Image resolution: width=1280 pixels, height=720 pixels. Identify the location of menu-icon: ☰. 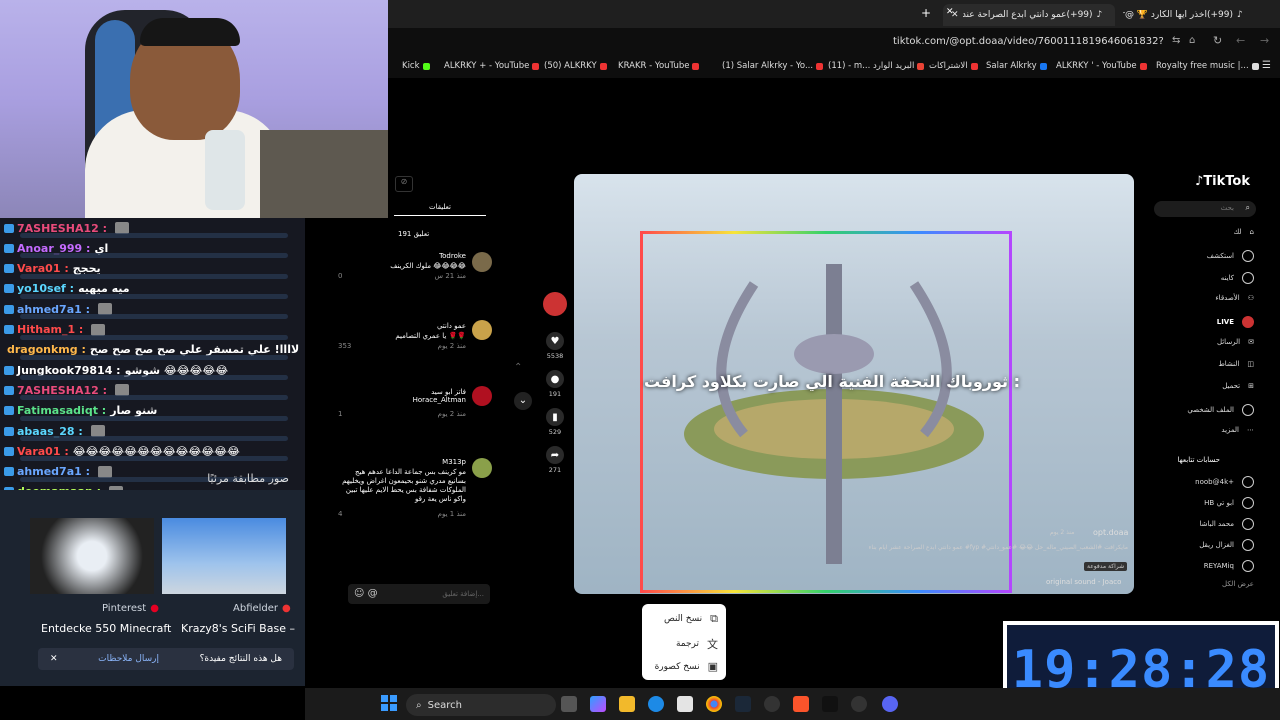
(1266, 65).